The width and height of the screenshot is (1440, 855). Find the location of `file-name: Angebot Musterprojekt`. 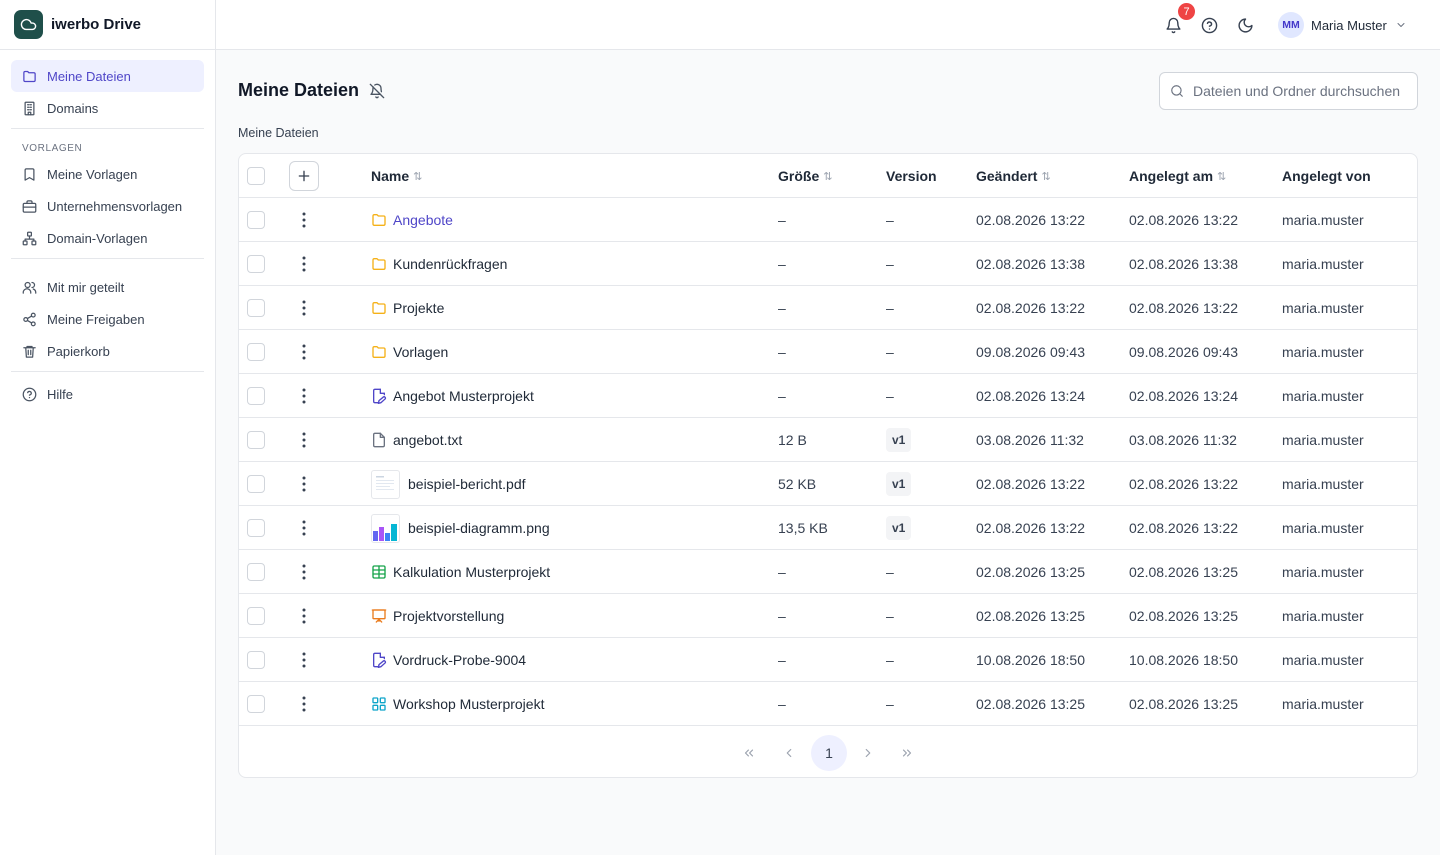

file-name: Angebot Musterprojekt is located at coordinates (463, 396).